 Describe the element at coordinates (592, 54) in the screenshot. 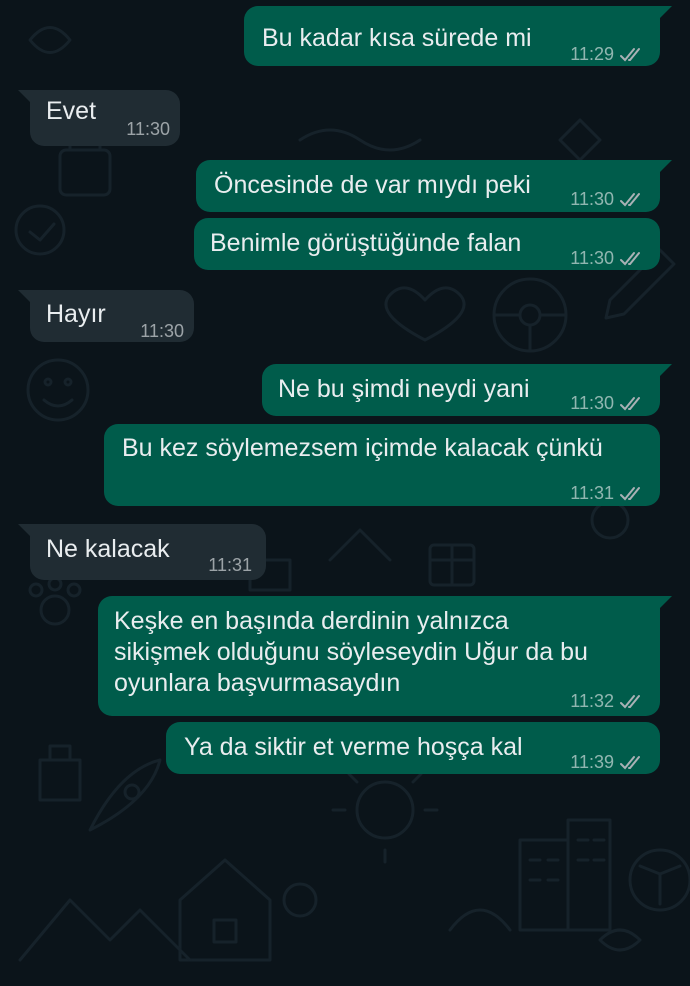

I see `message-time: 11:29` at that location.